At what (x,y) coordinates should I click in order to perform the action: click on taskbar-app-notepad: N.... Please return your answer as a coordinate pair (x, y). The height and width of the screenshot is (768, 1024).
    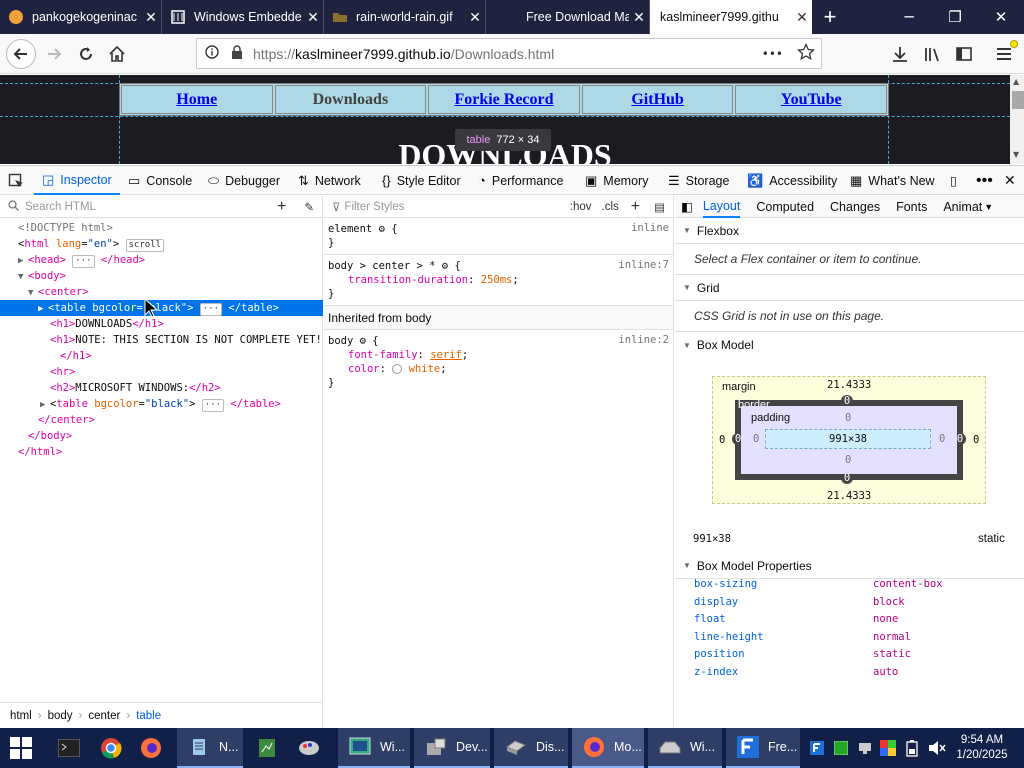
    Looking at the image, I should click on (210, 748).